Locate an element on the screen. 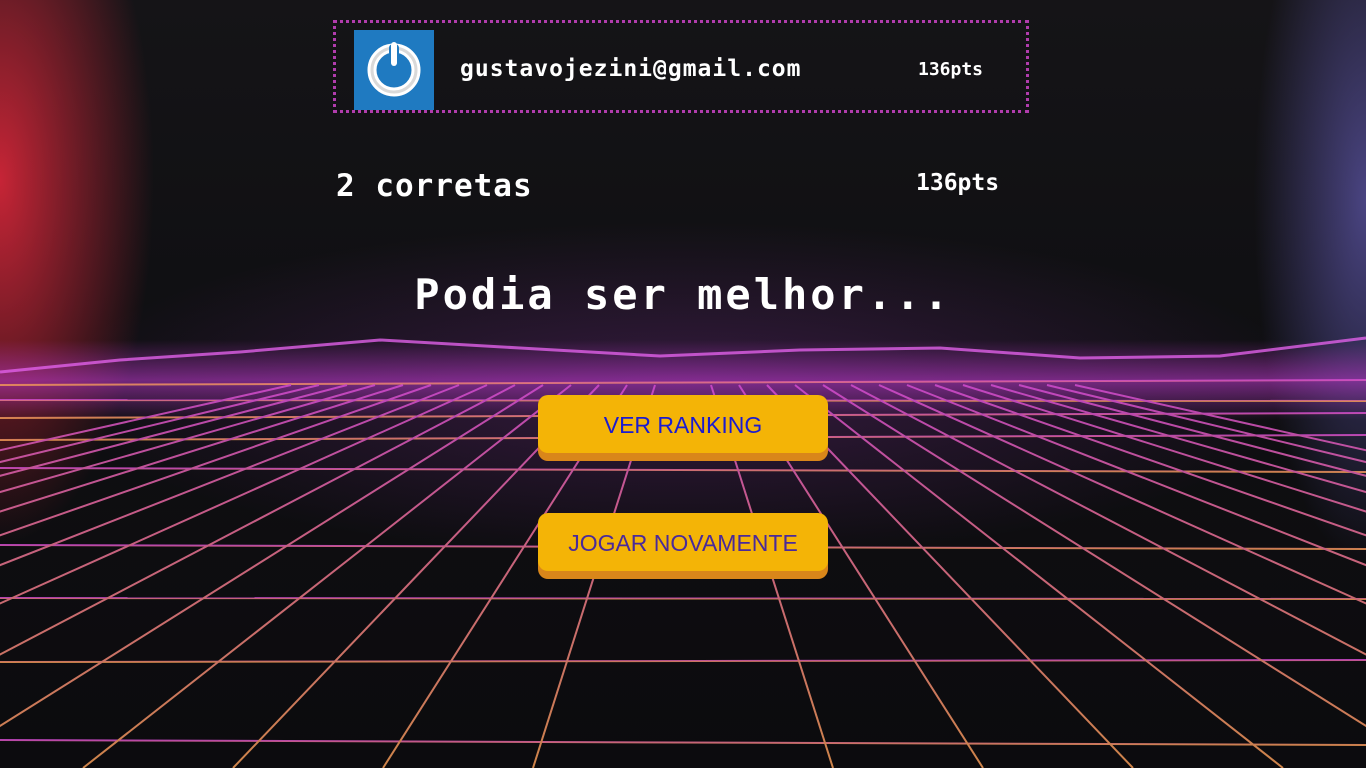  player-email: gustavojezini@gmail.com is located at coordinates (631, 69).